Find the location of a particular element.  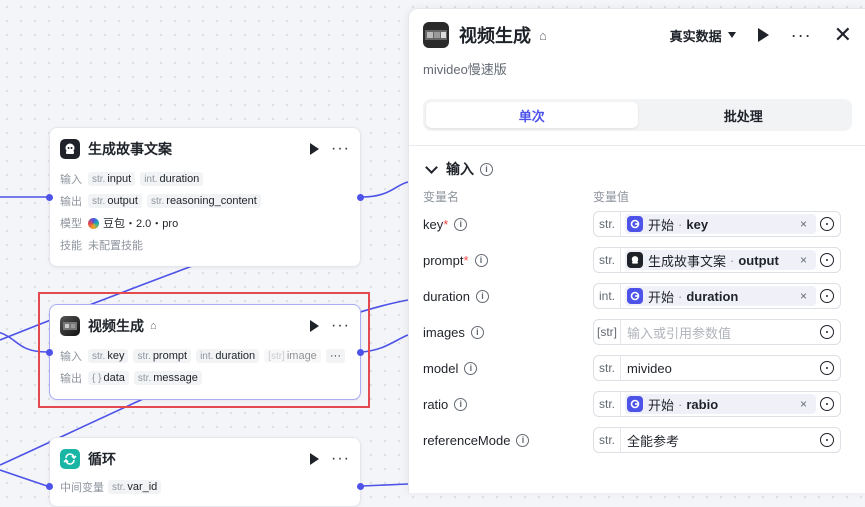

ref-var-name: rabio is located at coordinates (702, 404).